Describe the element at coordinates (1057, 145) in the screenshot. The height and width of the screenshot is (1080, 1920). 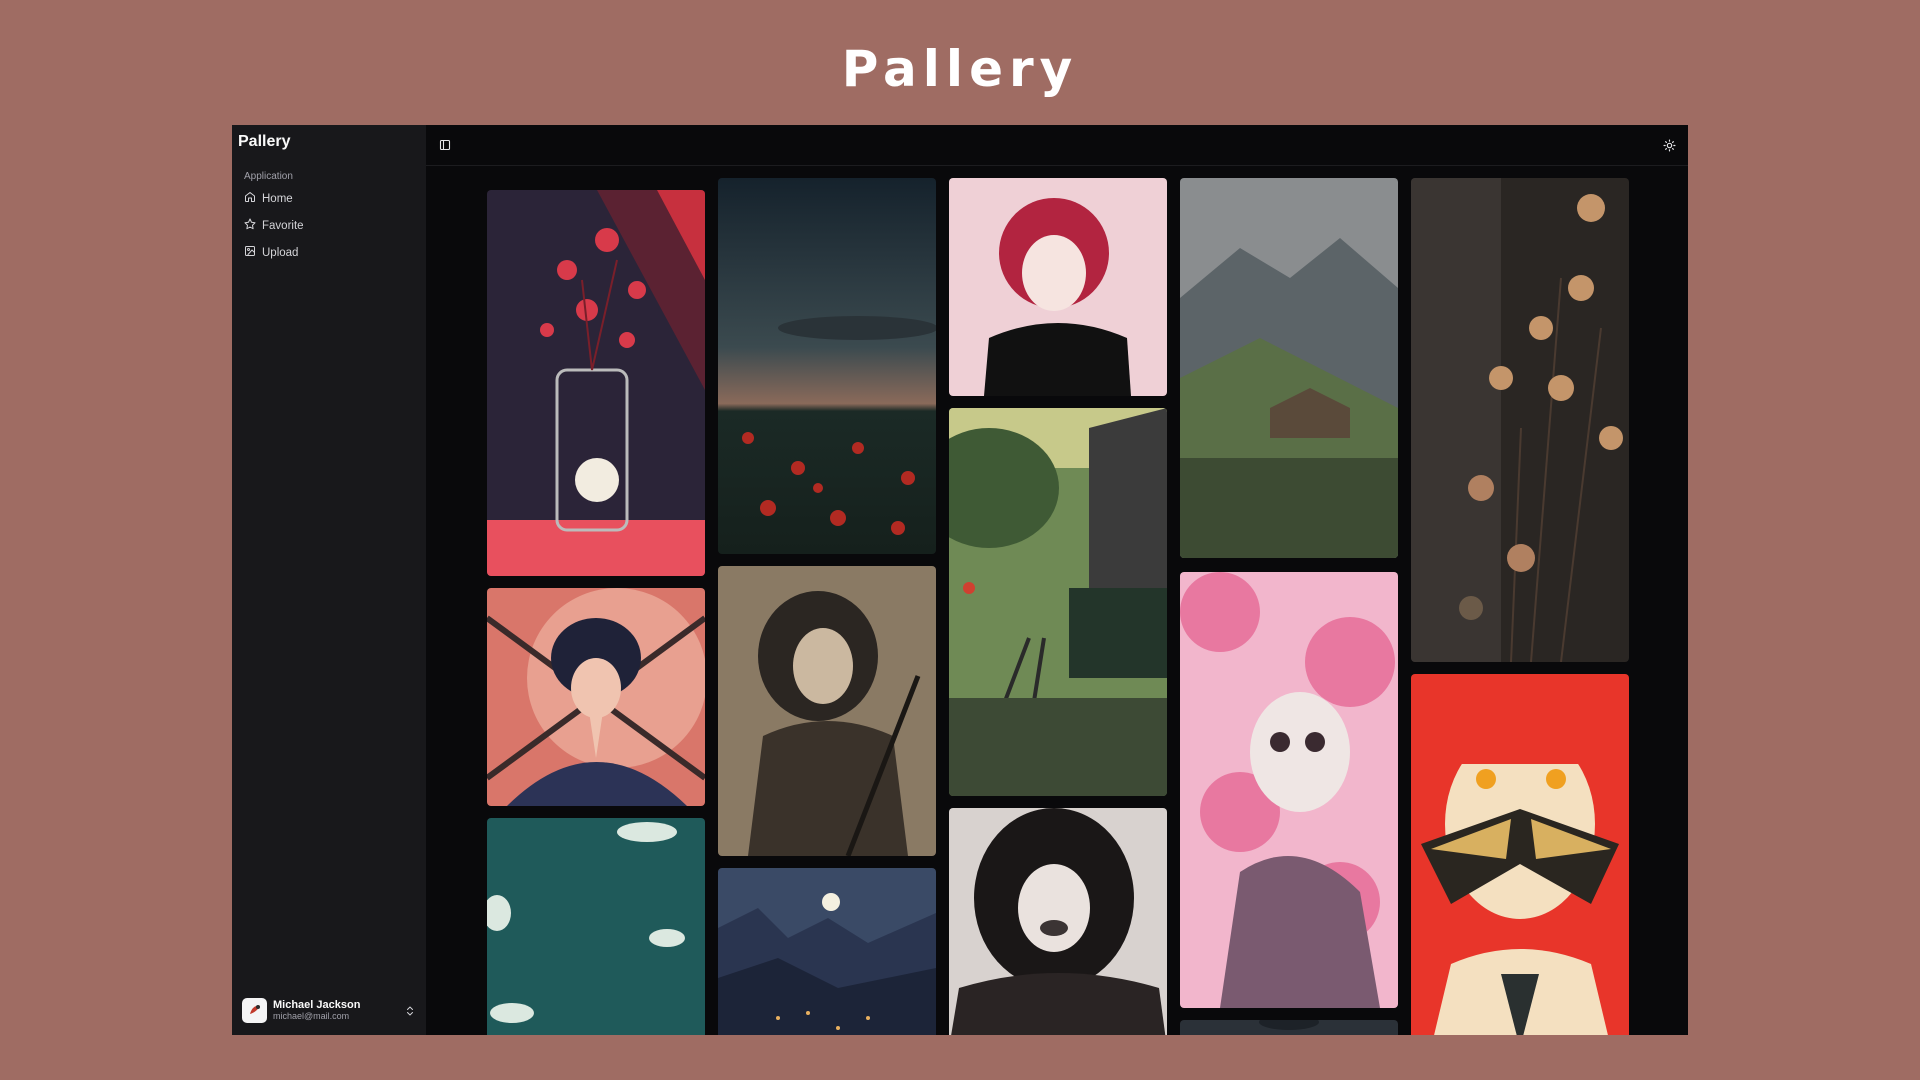
I see `top-bar` at that location.